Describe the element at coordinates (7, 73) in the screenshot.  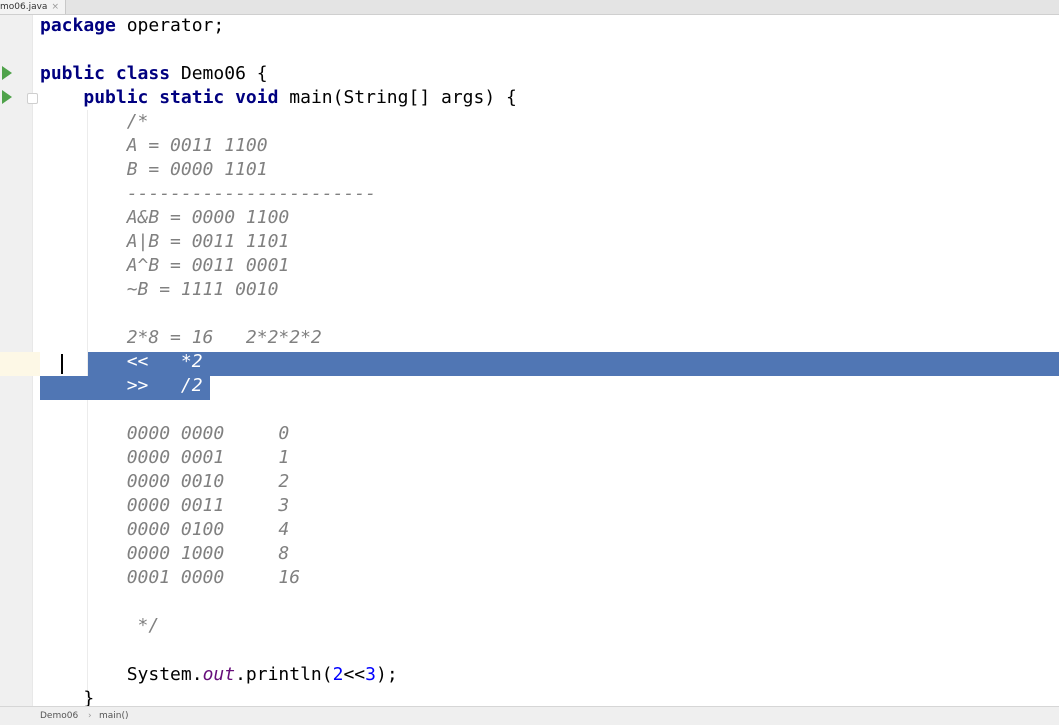
I see `run-class-icon` at that location.